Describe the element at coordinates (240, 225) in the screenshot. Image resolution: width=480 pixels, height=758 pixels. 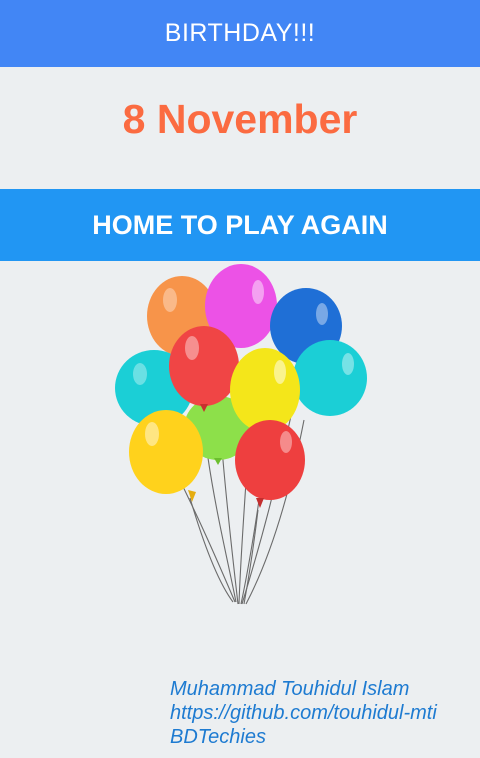
I see `home-play-again-button: HOME TO PLAY AGAIN` at that location.